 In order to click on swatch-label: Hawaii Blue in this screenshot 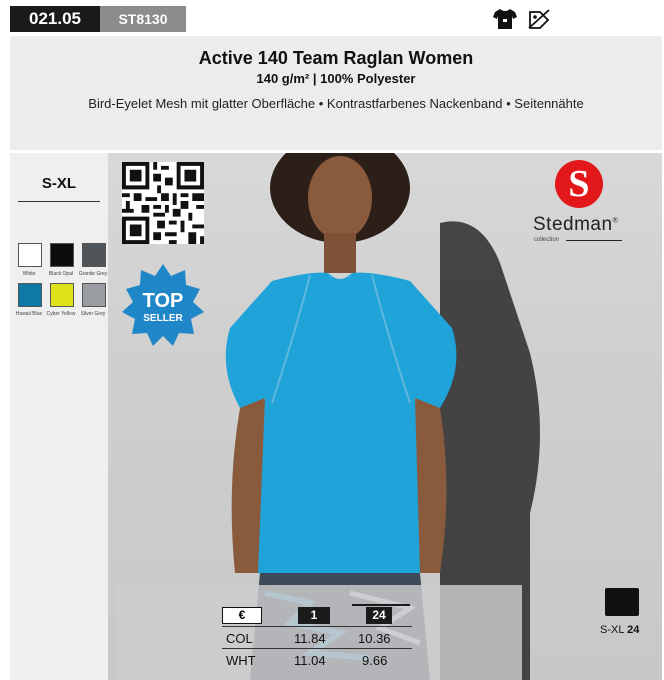, I will do `click(29, 314)`.